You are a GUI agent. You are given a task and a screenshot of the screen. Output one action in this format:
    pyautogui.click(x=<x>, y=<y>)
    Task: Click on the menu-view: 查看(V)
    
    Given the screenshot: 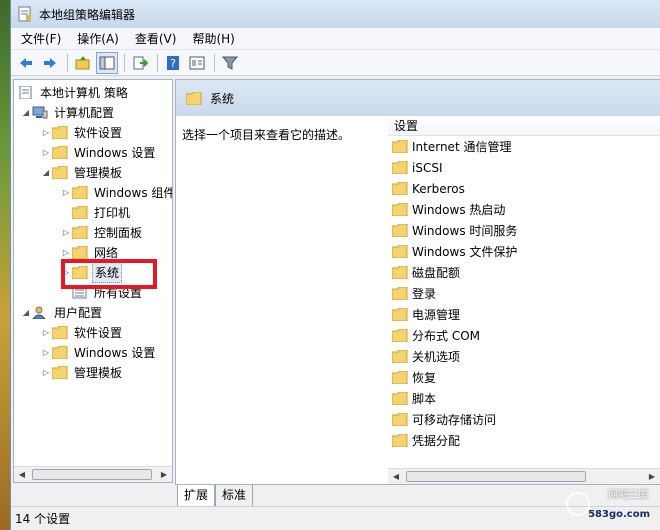 What is the action you would take?
    pyautogui.click(x=156, y=39)
    